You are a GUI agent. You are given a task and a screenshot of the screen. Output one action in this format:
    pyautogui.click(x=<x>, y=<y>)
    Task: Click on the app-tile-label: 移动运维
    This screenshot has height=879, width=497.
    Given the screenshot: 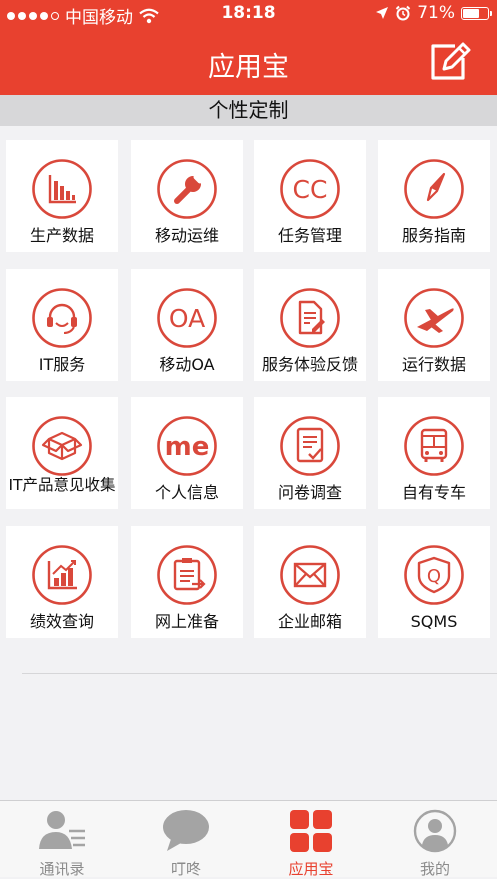 What is the action you would take?
    pyautogui.click(x=186, y=235)
    